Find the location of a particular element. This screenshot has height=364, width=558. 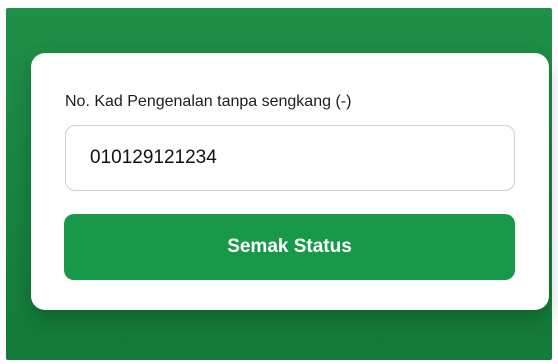

check-status-button: Semak Status is located at coordinates (289, 247).